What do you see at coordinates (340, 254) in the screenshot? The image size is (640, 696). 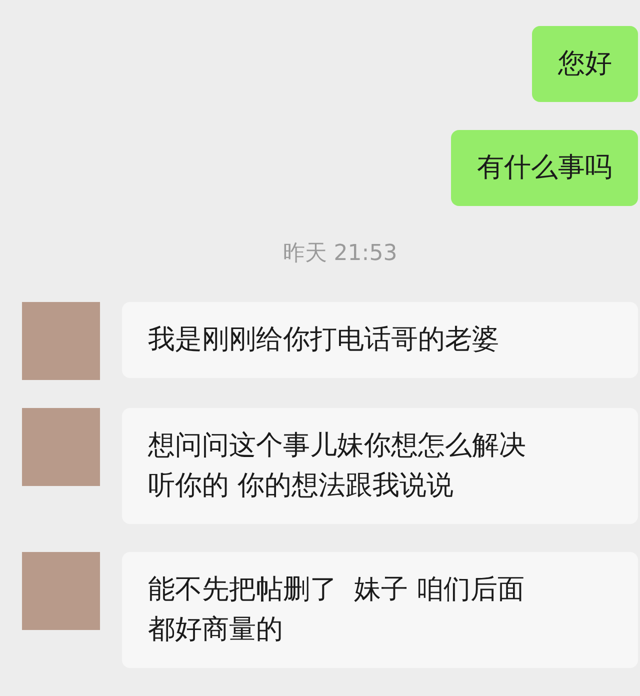 I see `timestamp: 昨天 21:53` at bounding box center [340, 254].